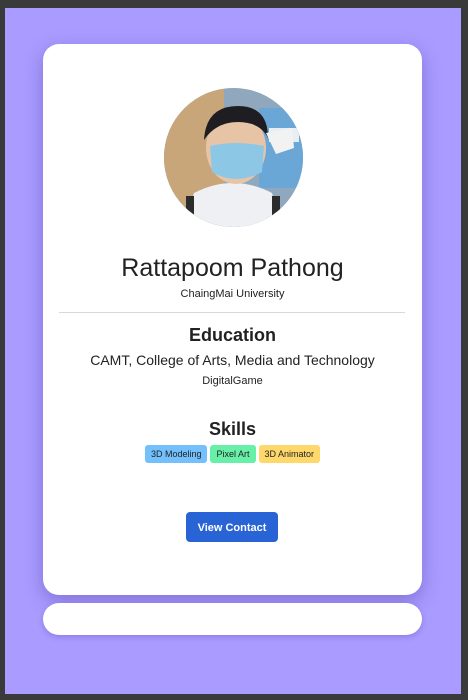  I want to click on avatar, so click(233, 157).